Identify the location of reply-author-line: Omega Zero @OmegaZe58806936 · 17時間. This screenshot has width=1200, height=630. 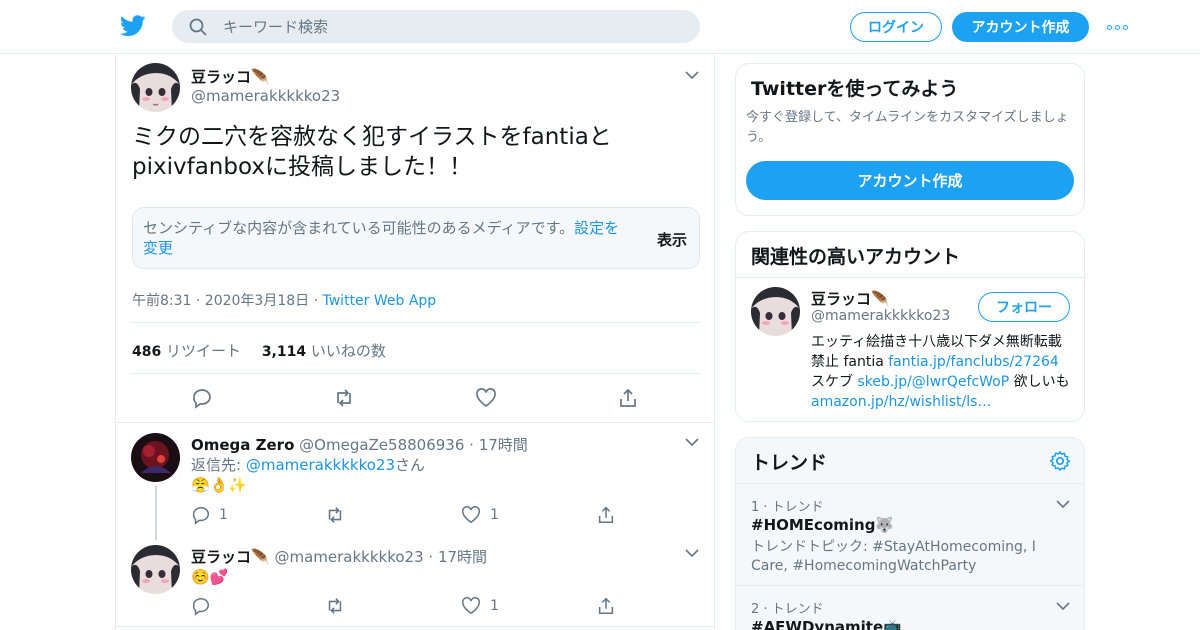
(359, 445).